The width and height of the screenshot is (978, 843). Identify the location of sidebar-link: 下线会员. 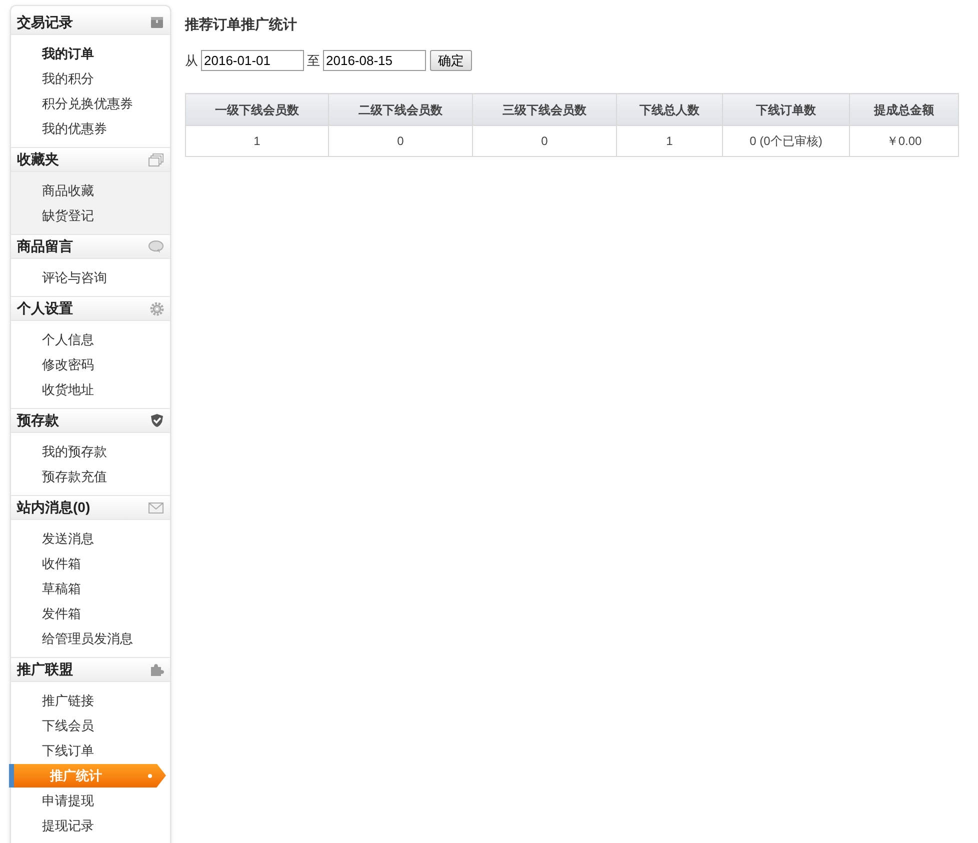
(68, 726).